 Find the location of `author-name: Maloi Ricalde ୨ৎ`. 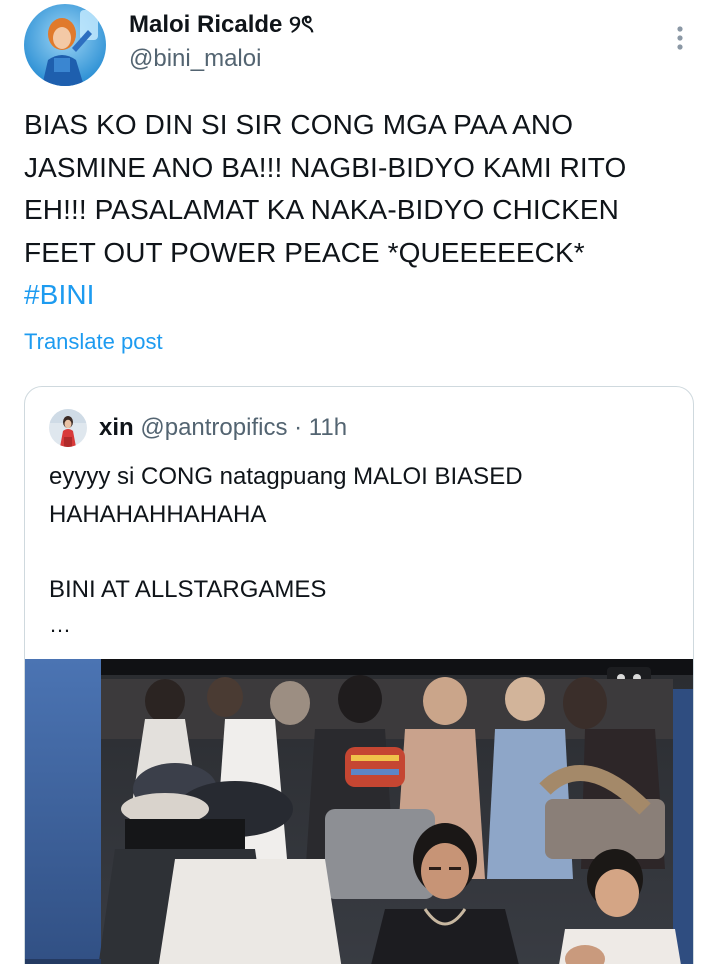

author-name: Maloi Ricalde ୨ৎ is located at coordinates (221, 25).